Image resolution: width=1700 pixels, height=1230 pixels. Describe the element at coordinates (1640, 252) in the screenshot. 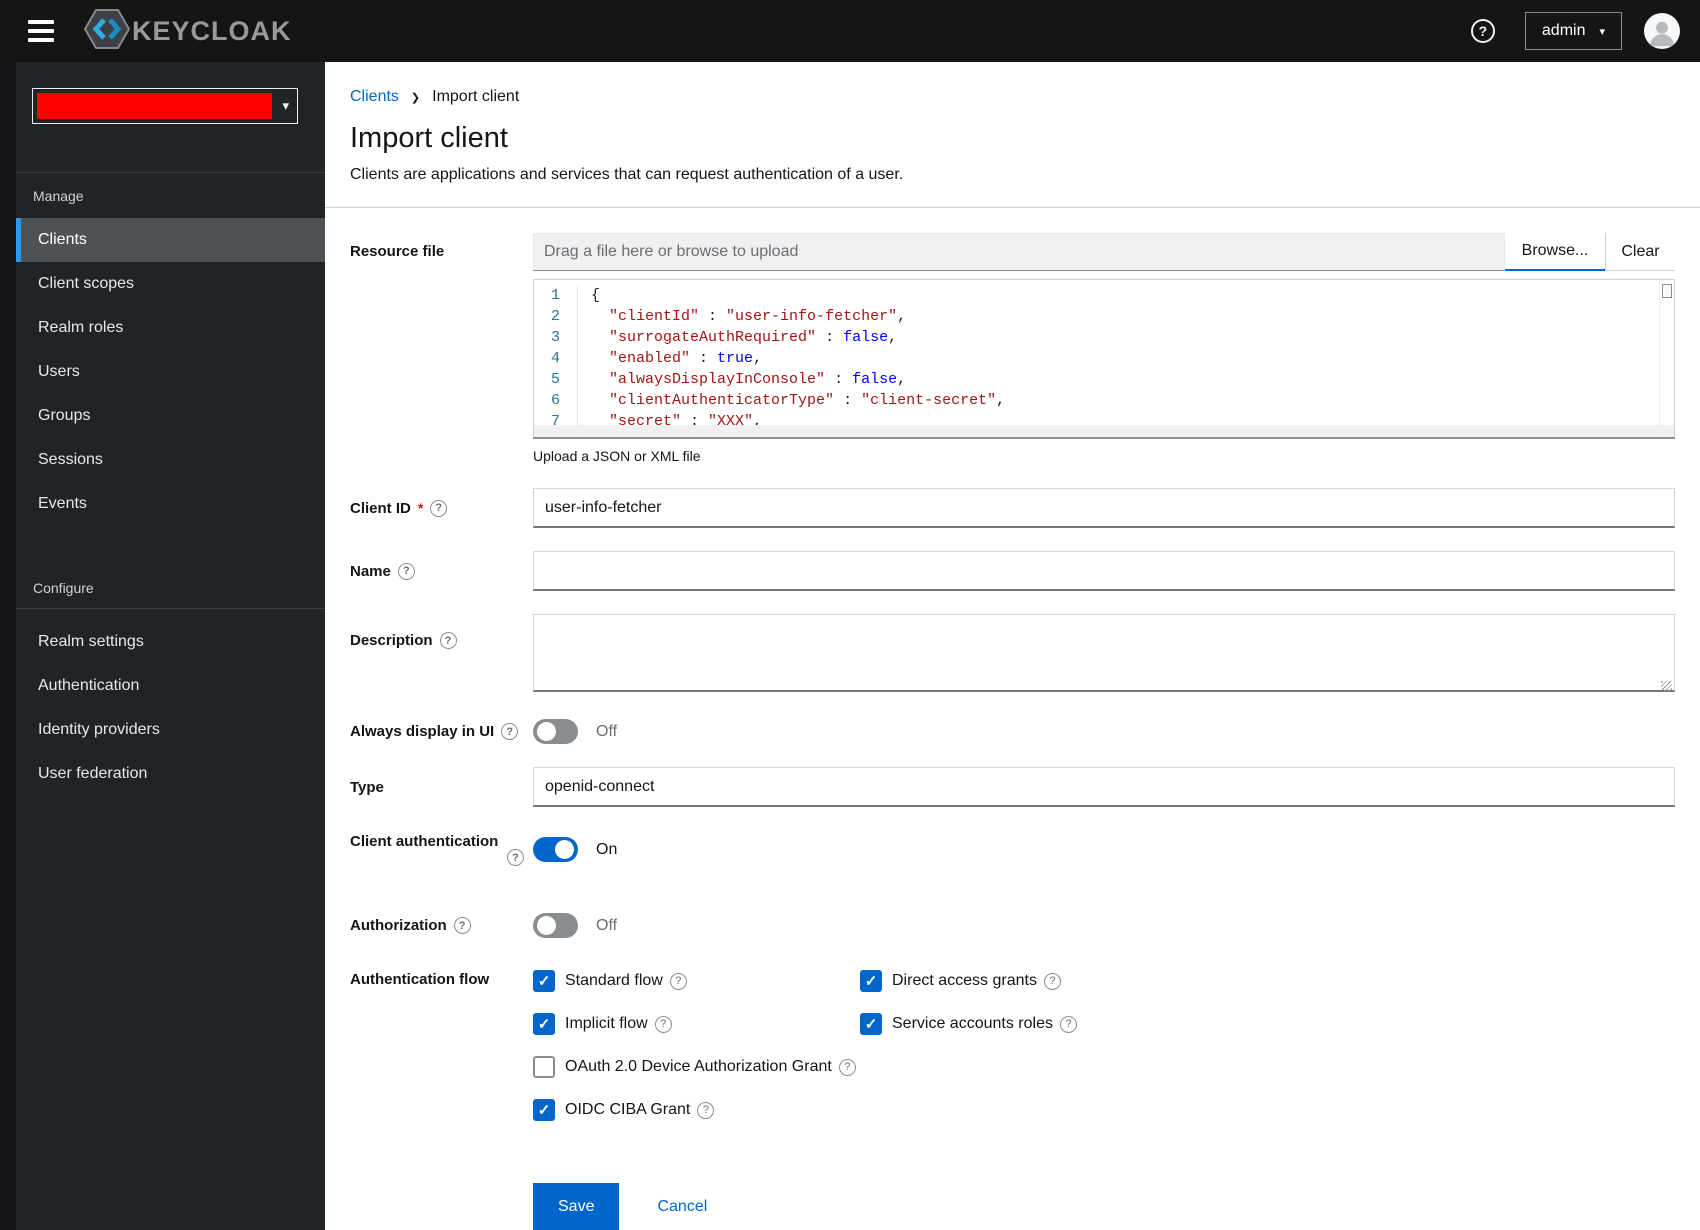

I see `clear-button: Clear` at that location.